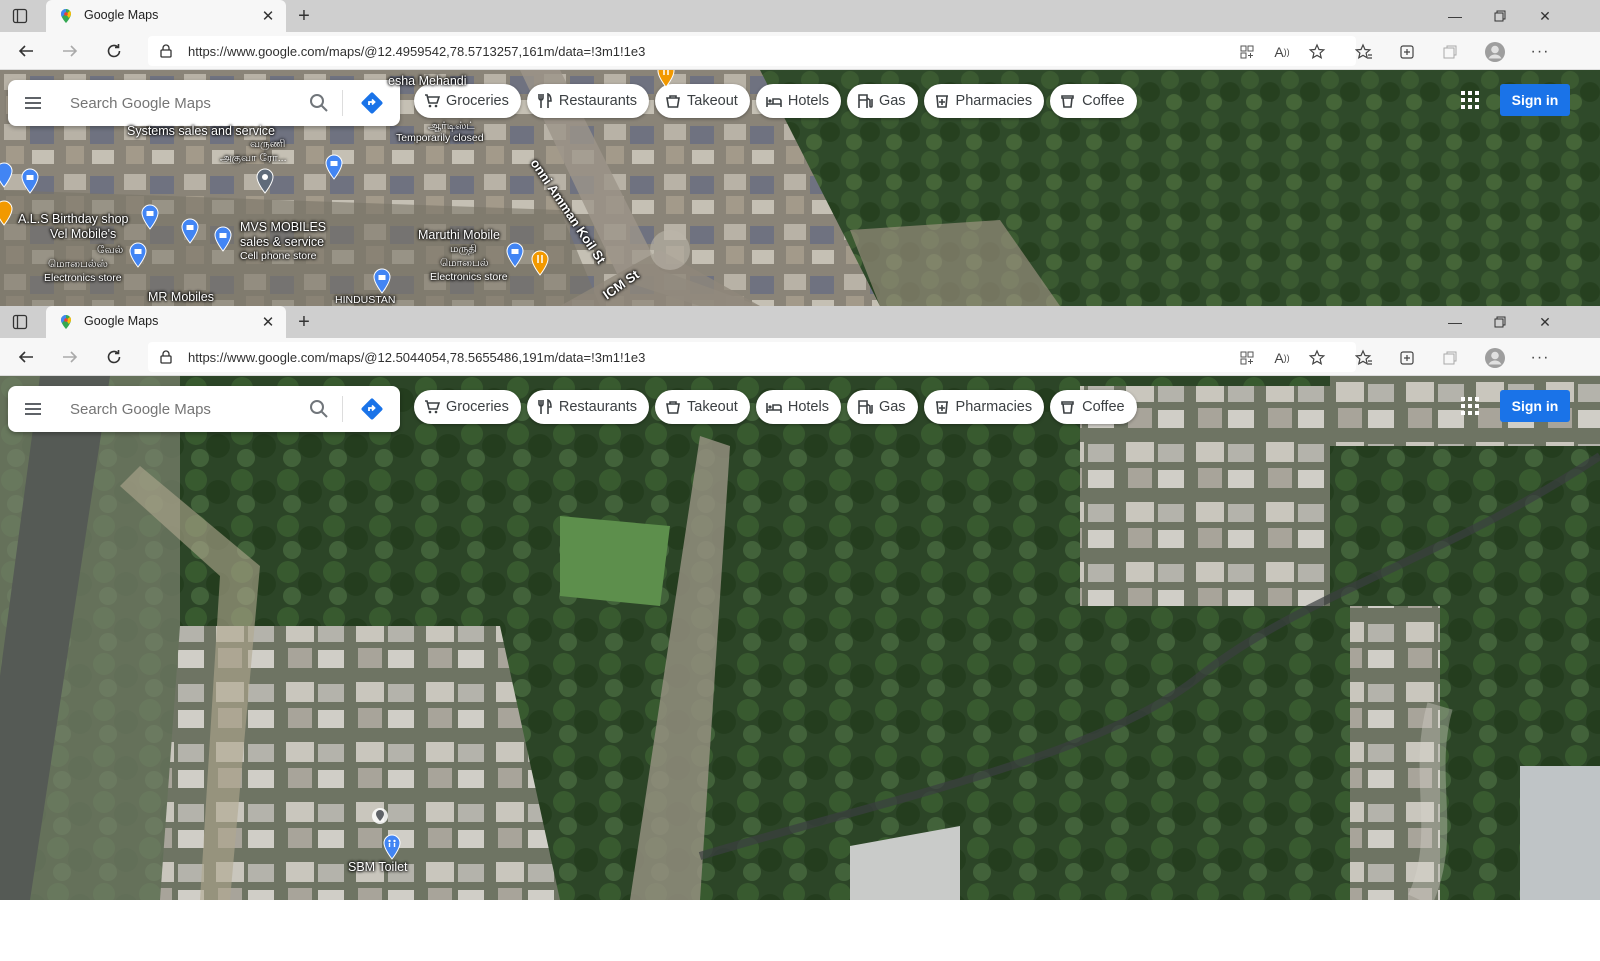  What do you see at coordinates (121, 15) in the screenshot?
I see `tab-title: Google Maps` at bounding box center [121, 15].